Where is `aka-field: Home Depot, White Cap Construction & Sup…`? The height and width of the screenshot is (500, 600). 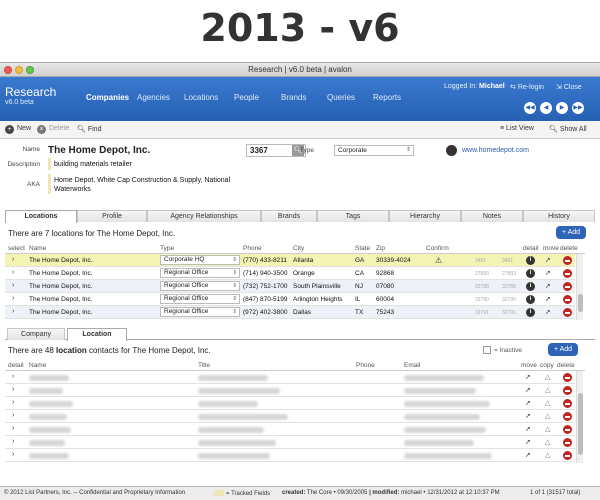 aka-field: Home Depot, White Cap Construction & Sup… is located at coordinates (149, 185).